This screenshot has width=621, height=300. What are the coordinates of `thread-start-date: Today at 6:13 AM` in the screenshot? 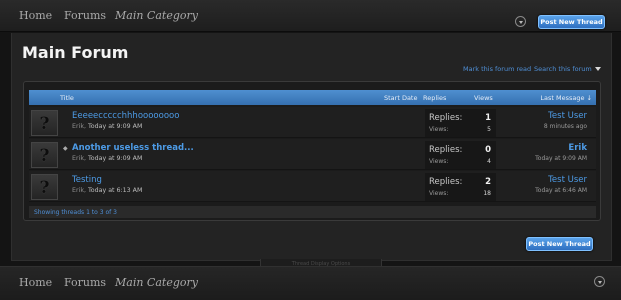 It's located at (115, 190).